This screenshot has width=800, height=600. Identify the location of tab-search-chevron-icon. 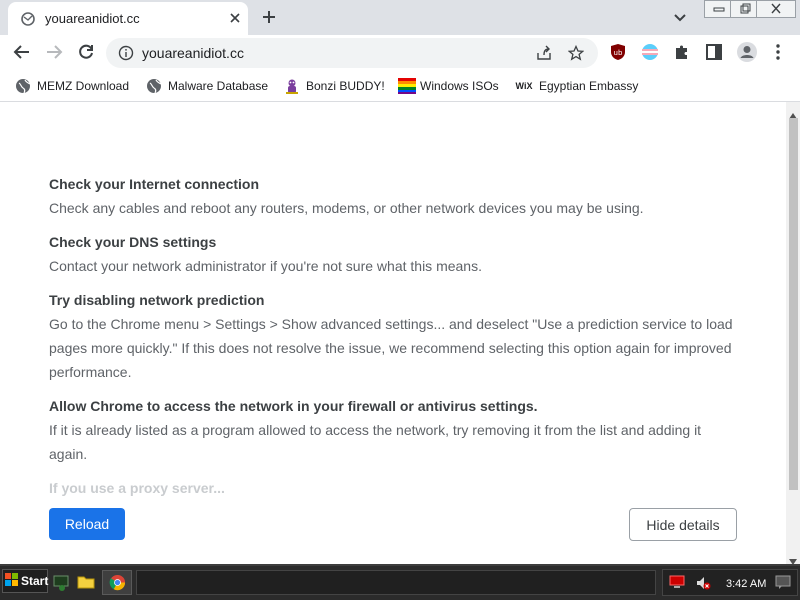
(680, 20).